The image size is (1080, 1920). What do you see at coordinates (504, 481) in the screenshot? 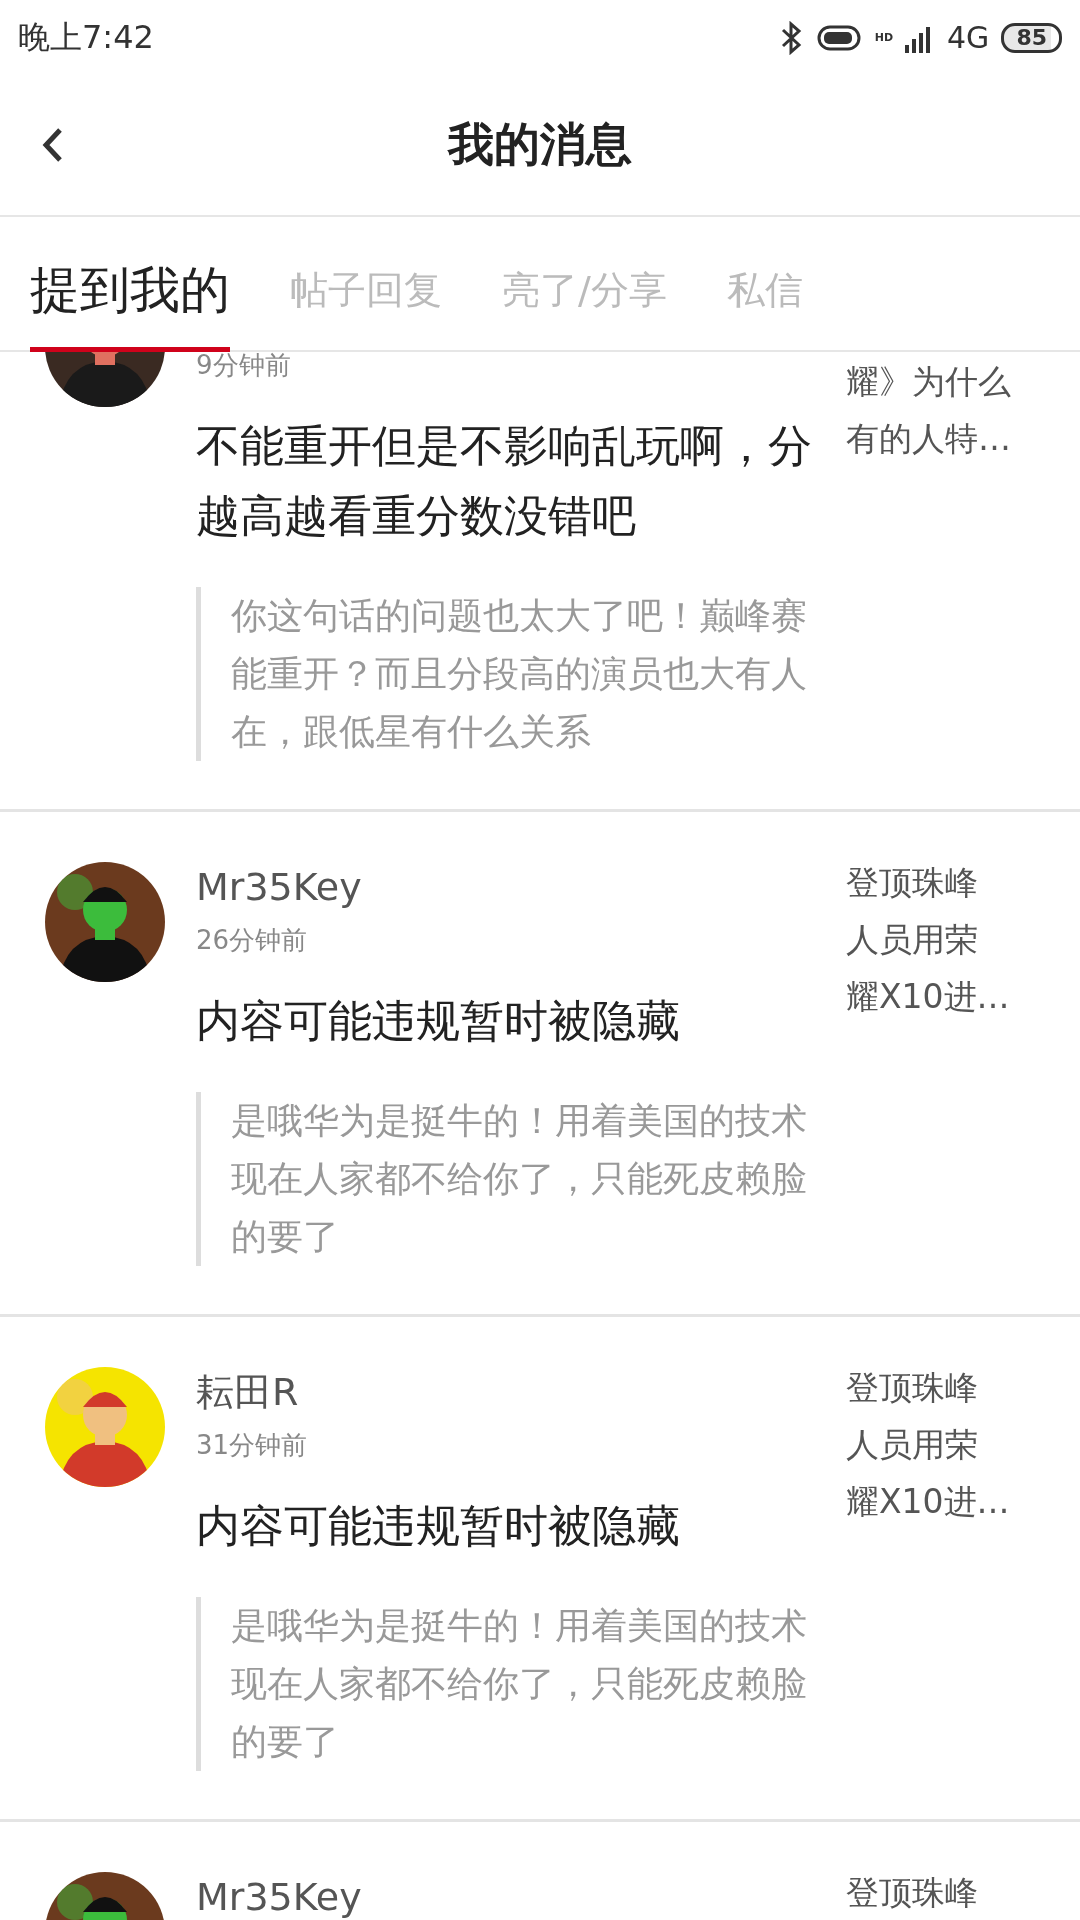
I see `message-text: 不能重开但是不影响乱玩啊，分越高越看重分数没错吧` at bounding box center [504, 481].